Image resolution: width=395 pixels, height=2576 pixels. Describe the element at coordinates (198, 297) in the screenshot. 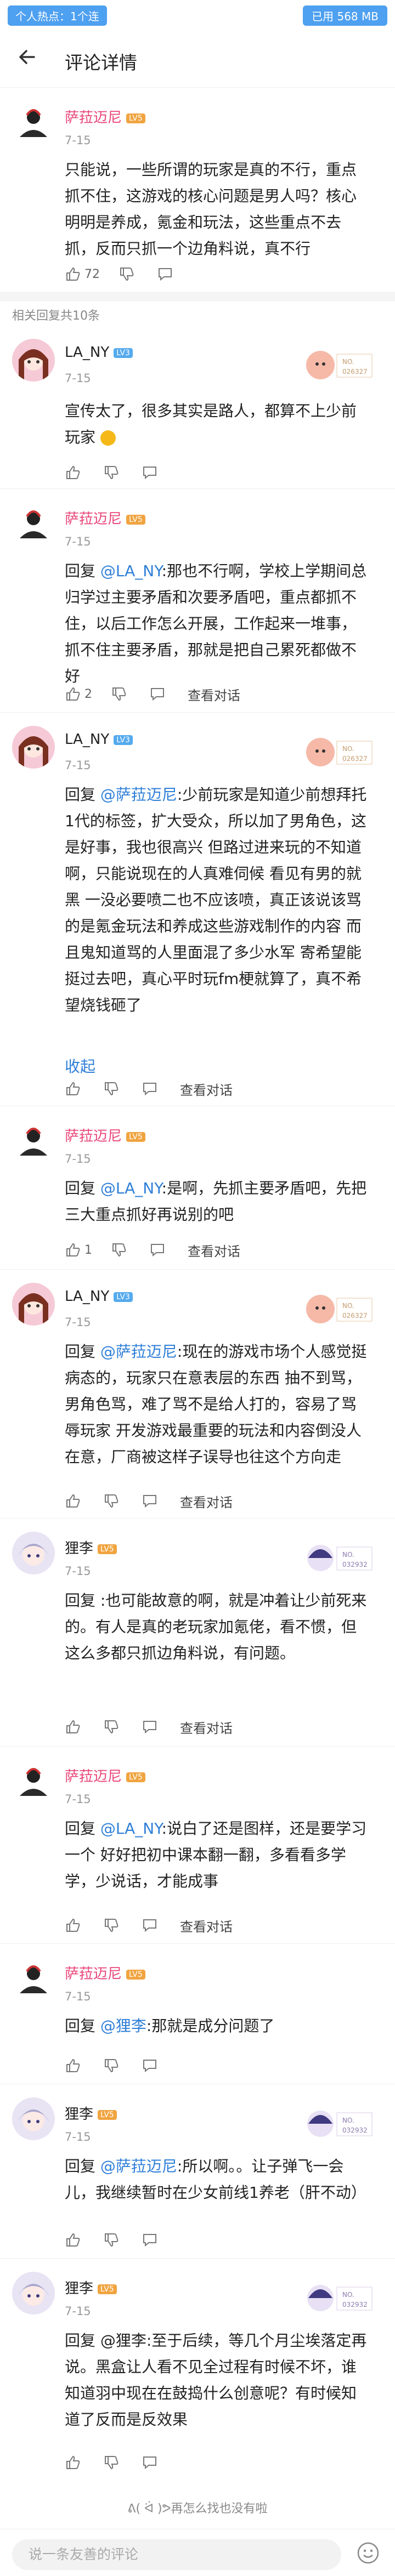

I see `section-divider` at that location.